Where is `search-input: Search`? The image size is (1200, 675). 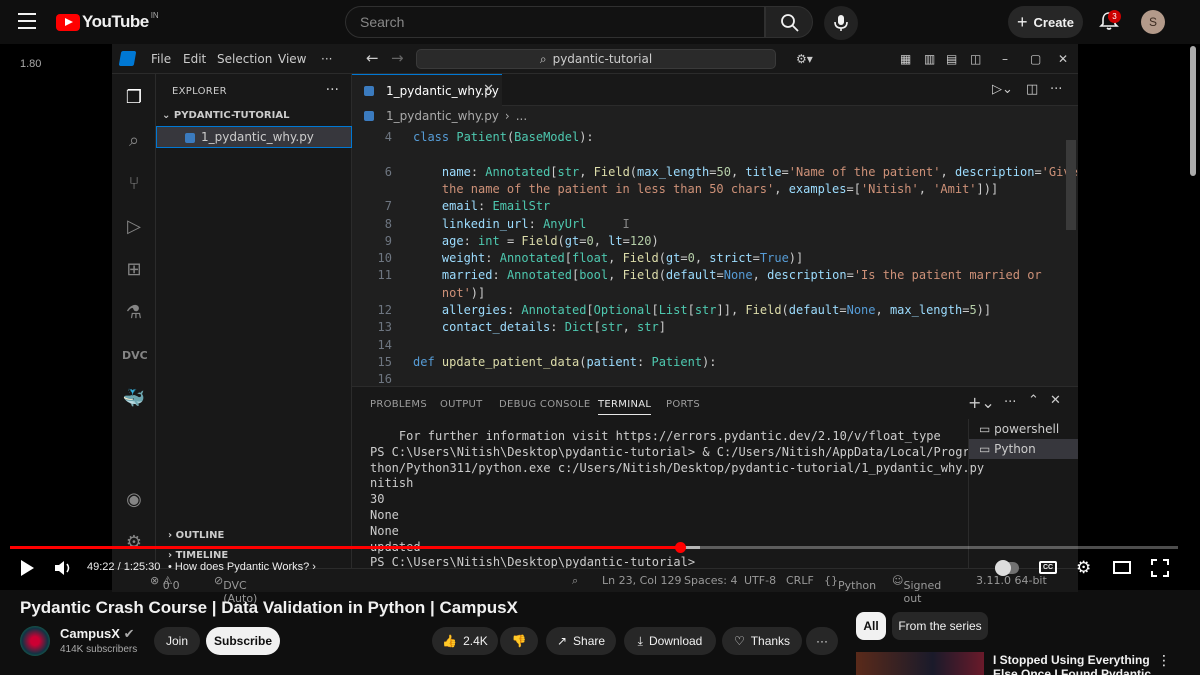 search-input: Search is located at coordinates (555, 22).